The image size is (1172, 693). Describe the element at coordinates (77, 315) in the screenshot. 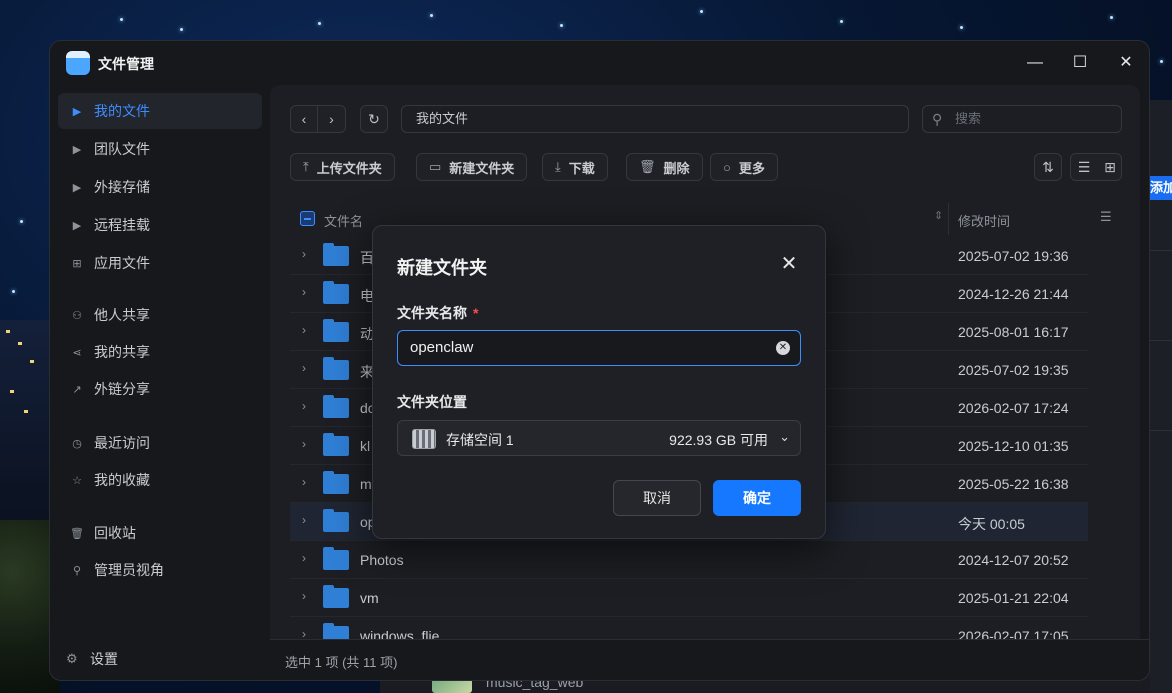

I see `users-icon: ⚇` at that location.